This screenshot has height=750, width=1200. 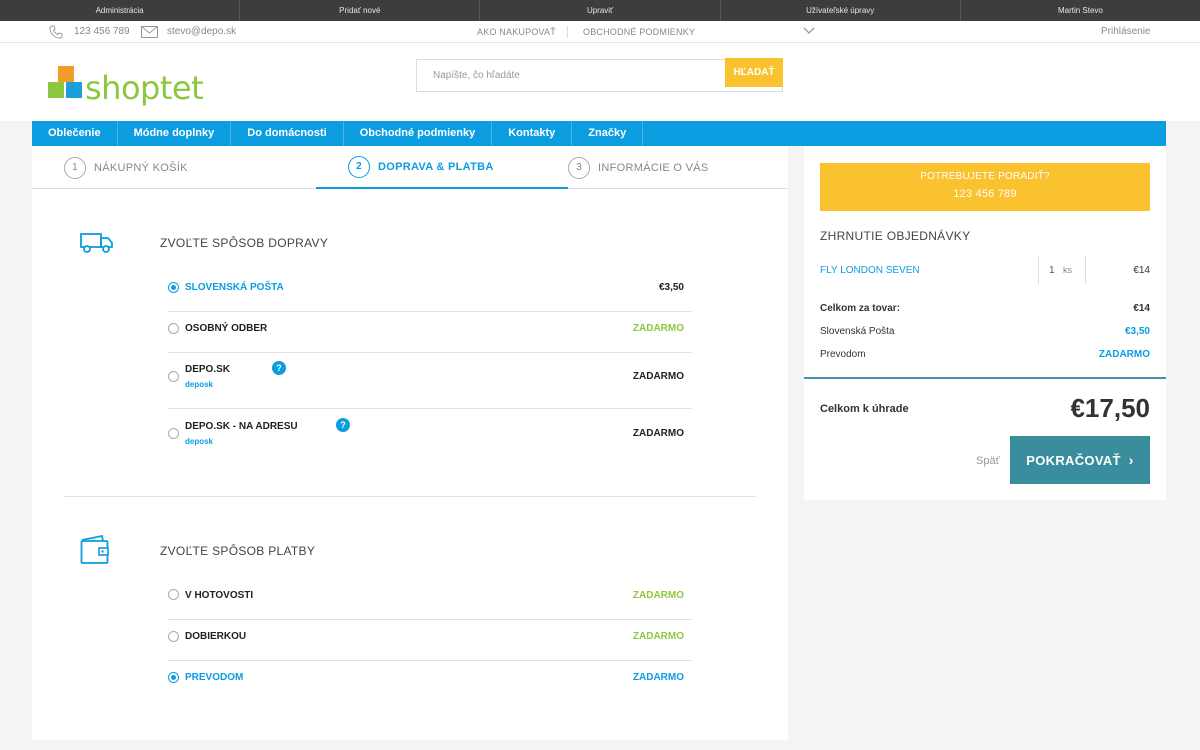 I want to click on summary-title: ZHRNUTIE OBJEDNÁVKY, so click(x=895, y=236).